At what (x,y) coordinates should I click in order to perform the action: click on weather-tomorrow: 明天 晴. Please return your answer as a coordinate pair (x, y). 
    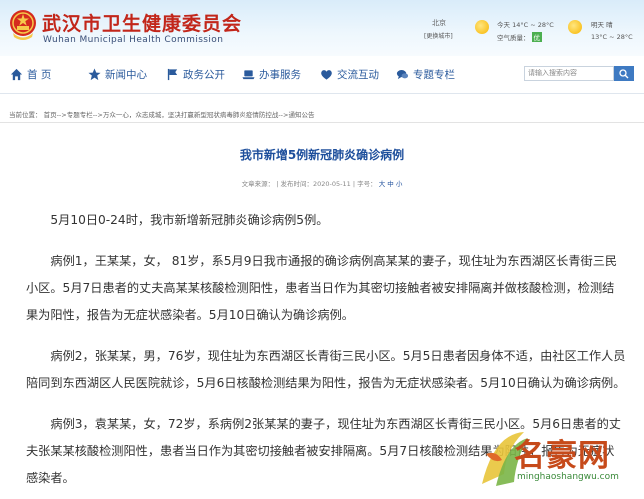
    Looking at the image, I should click on (602, 25).